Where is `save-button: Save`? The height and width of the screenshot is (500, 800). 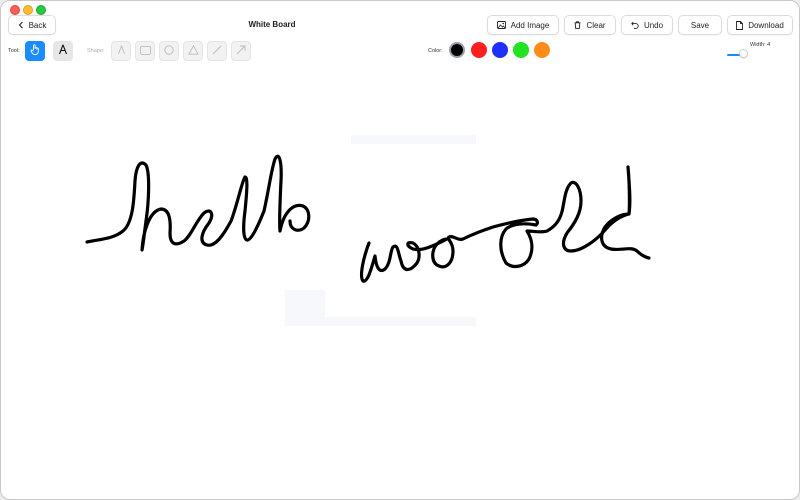 save-button: Save is located at coordinates (700, 25).